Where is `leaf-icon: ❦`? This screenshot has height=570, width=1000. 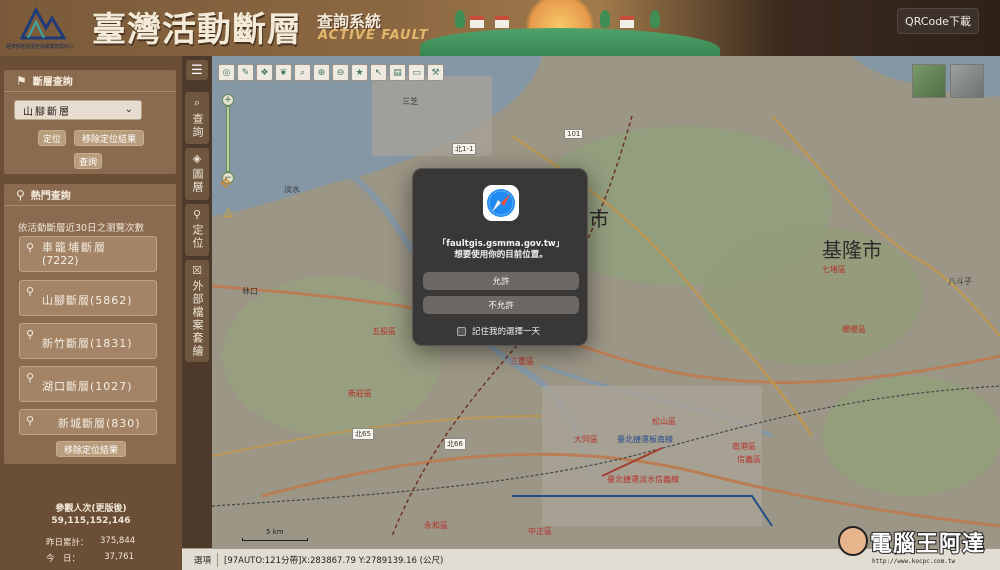 leaf-icon: ❦ is located at coordinates (283, 72).